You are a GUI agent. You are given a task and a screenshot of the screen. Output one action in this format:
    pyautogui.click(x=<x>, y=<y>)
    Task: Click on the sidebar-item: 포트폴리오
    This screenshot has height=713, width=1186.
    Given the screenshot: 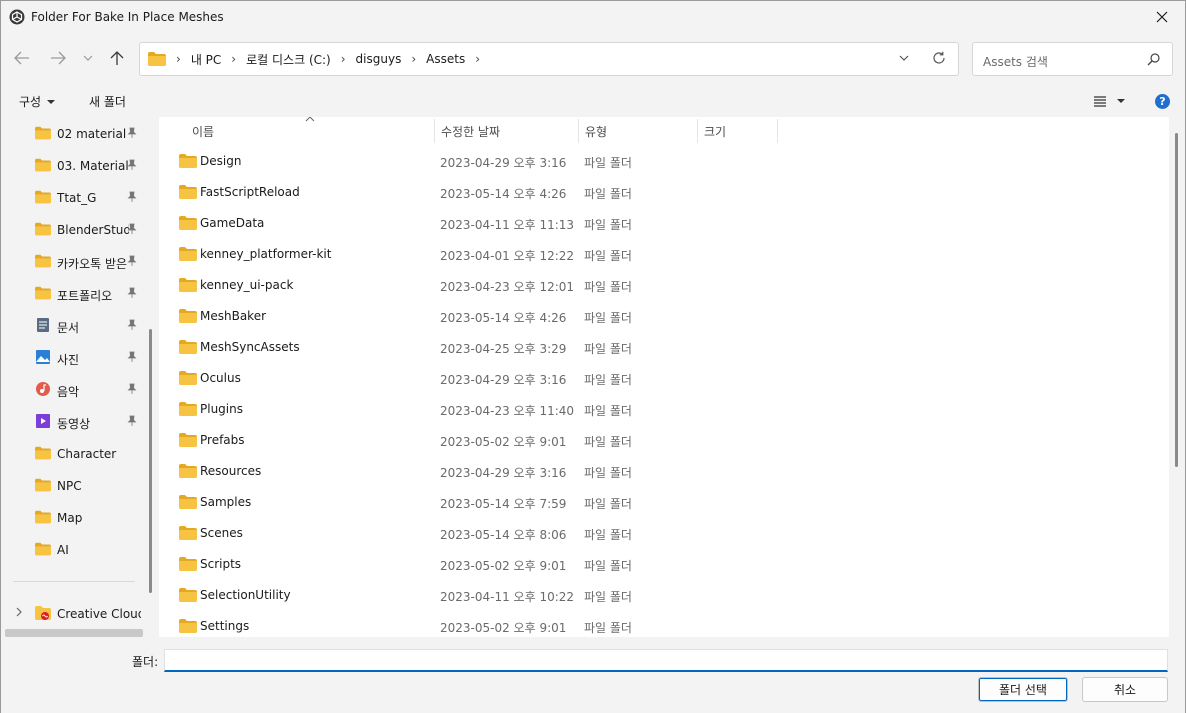 What is the action you would take?
    pyautogui.click(x=73, y=293)
    